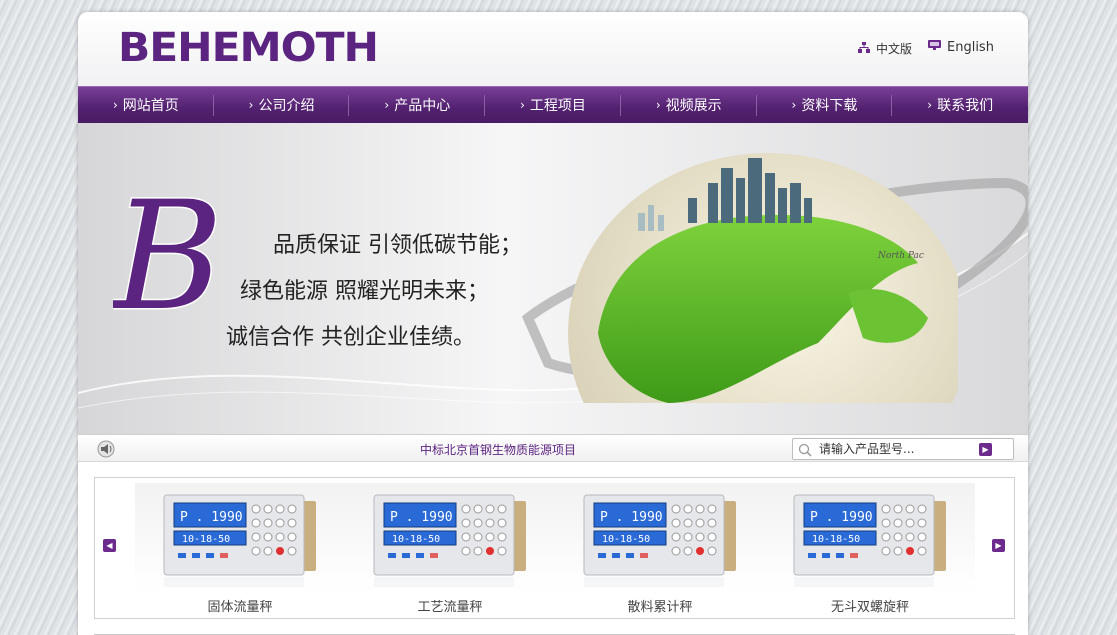  I want to click on nav-label: 产品中心, so click(422, 106).